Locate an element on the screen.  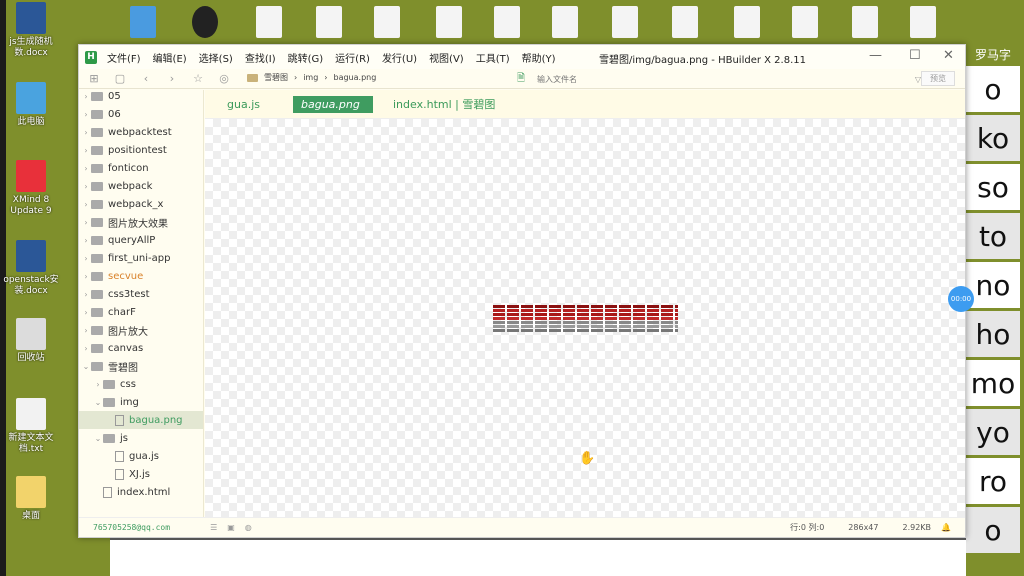
maximize-button: ☐ is located at coordinates (915, 55).